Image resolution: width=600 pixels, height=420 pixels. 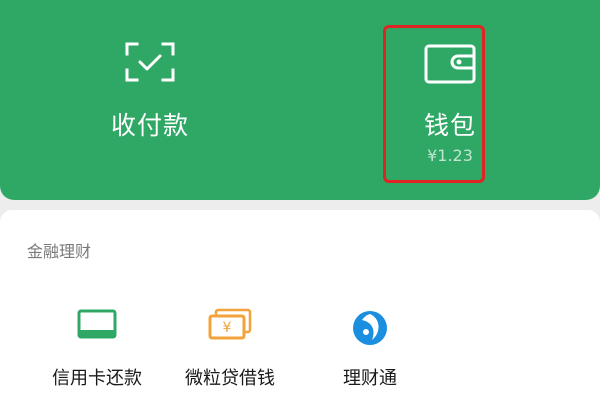 What do you see at coordinates (97, 324) in the screenshot?
I see `credit-card-icon` at bounding box center [97, 324].